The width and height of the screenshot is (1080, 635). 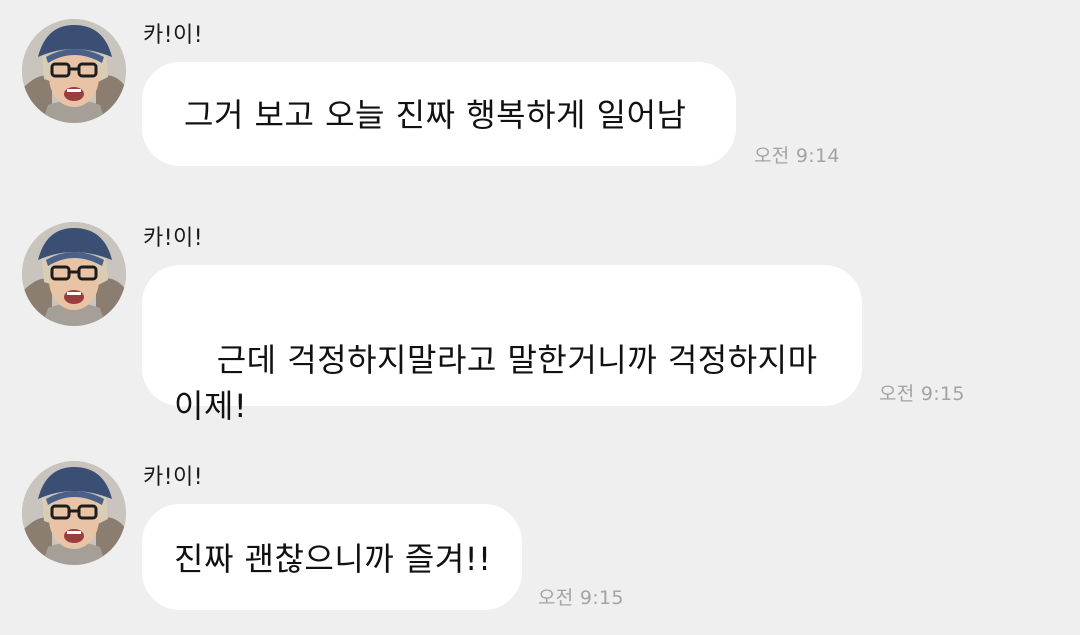 I want to click on message-bubble: 진짜 괜찮으니까 즐겨!!, so click(x=332, y=557).